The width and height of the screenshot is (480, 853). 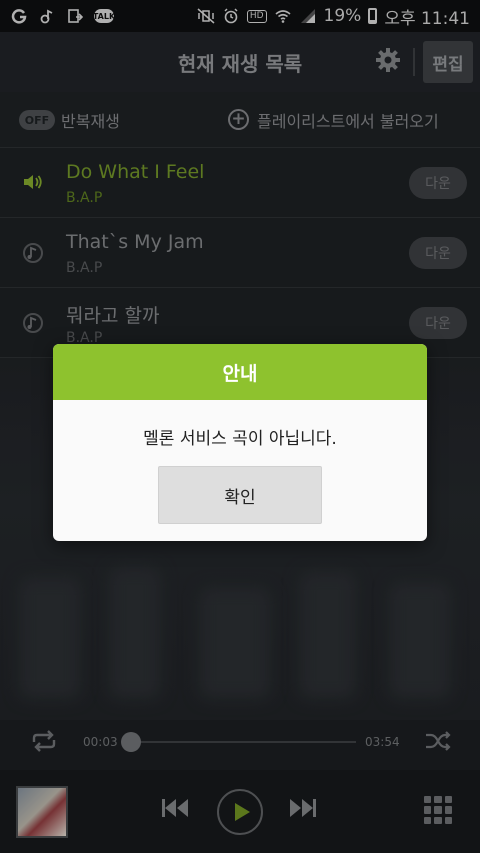 I want to click on dialog-message: 멜론 서비스 곡이 아닙니다., so click(x=240, y=439).